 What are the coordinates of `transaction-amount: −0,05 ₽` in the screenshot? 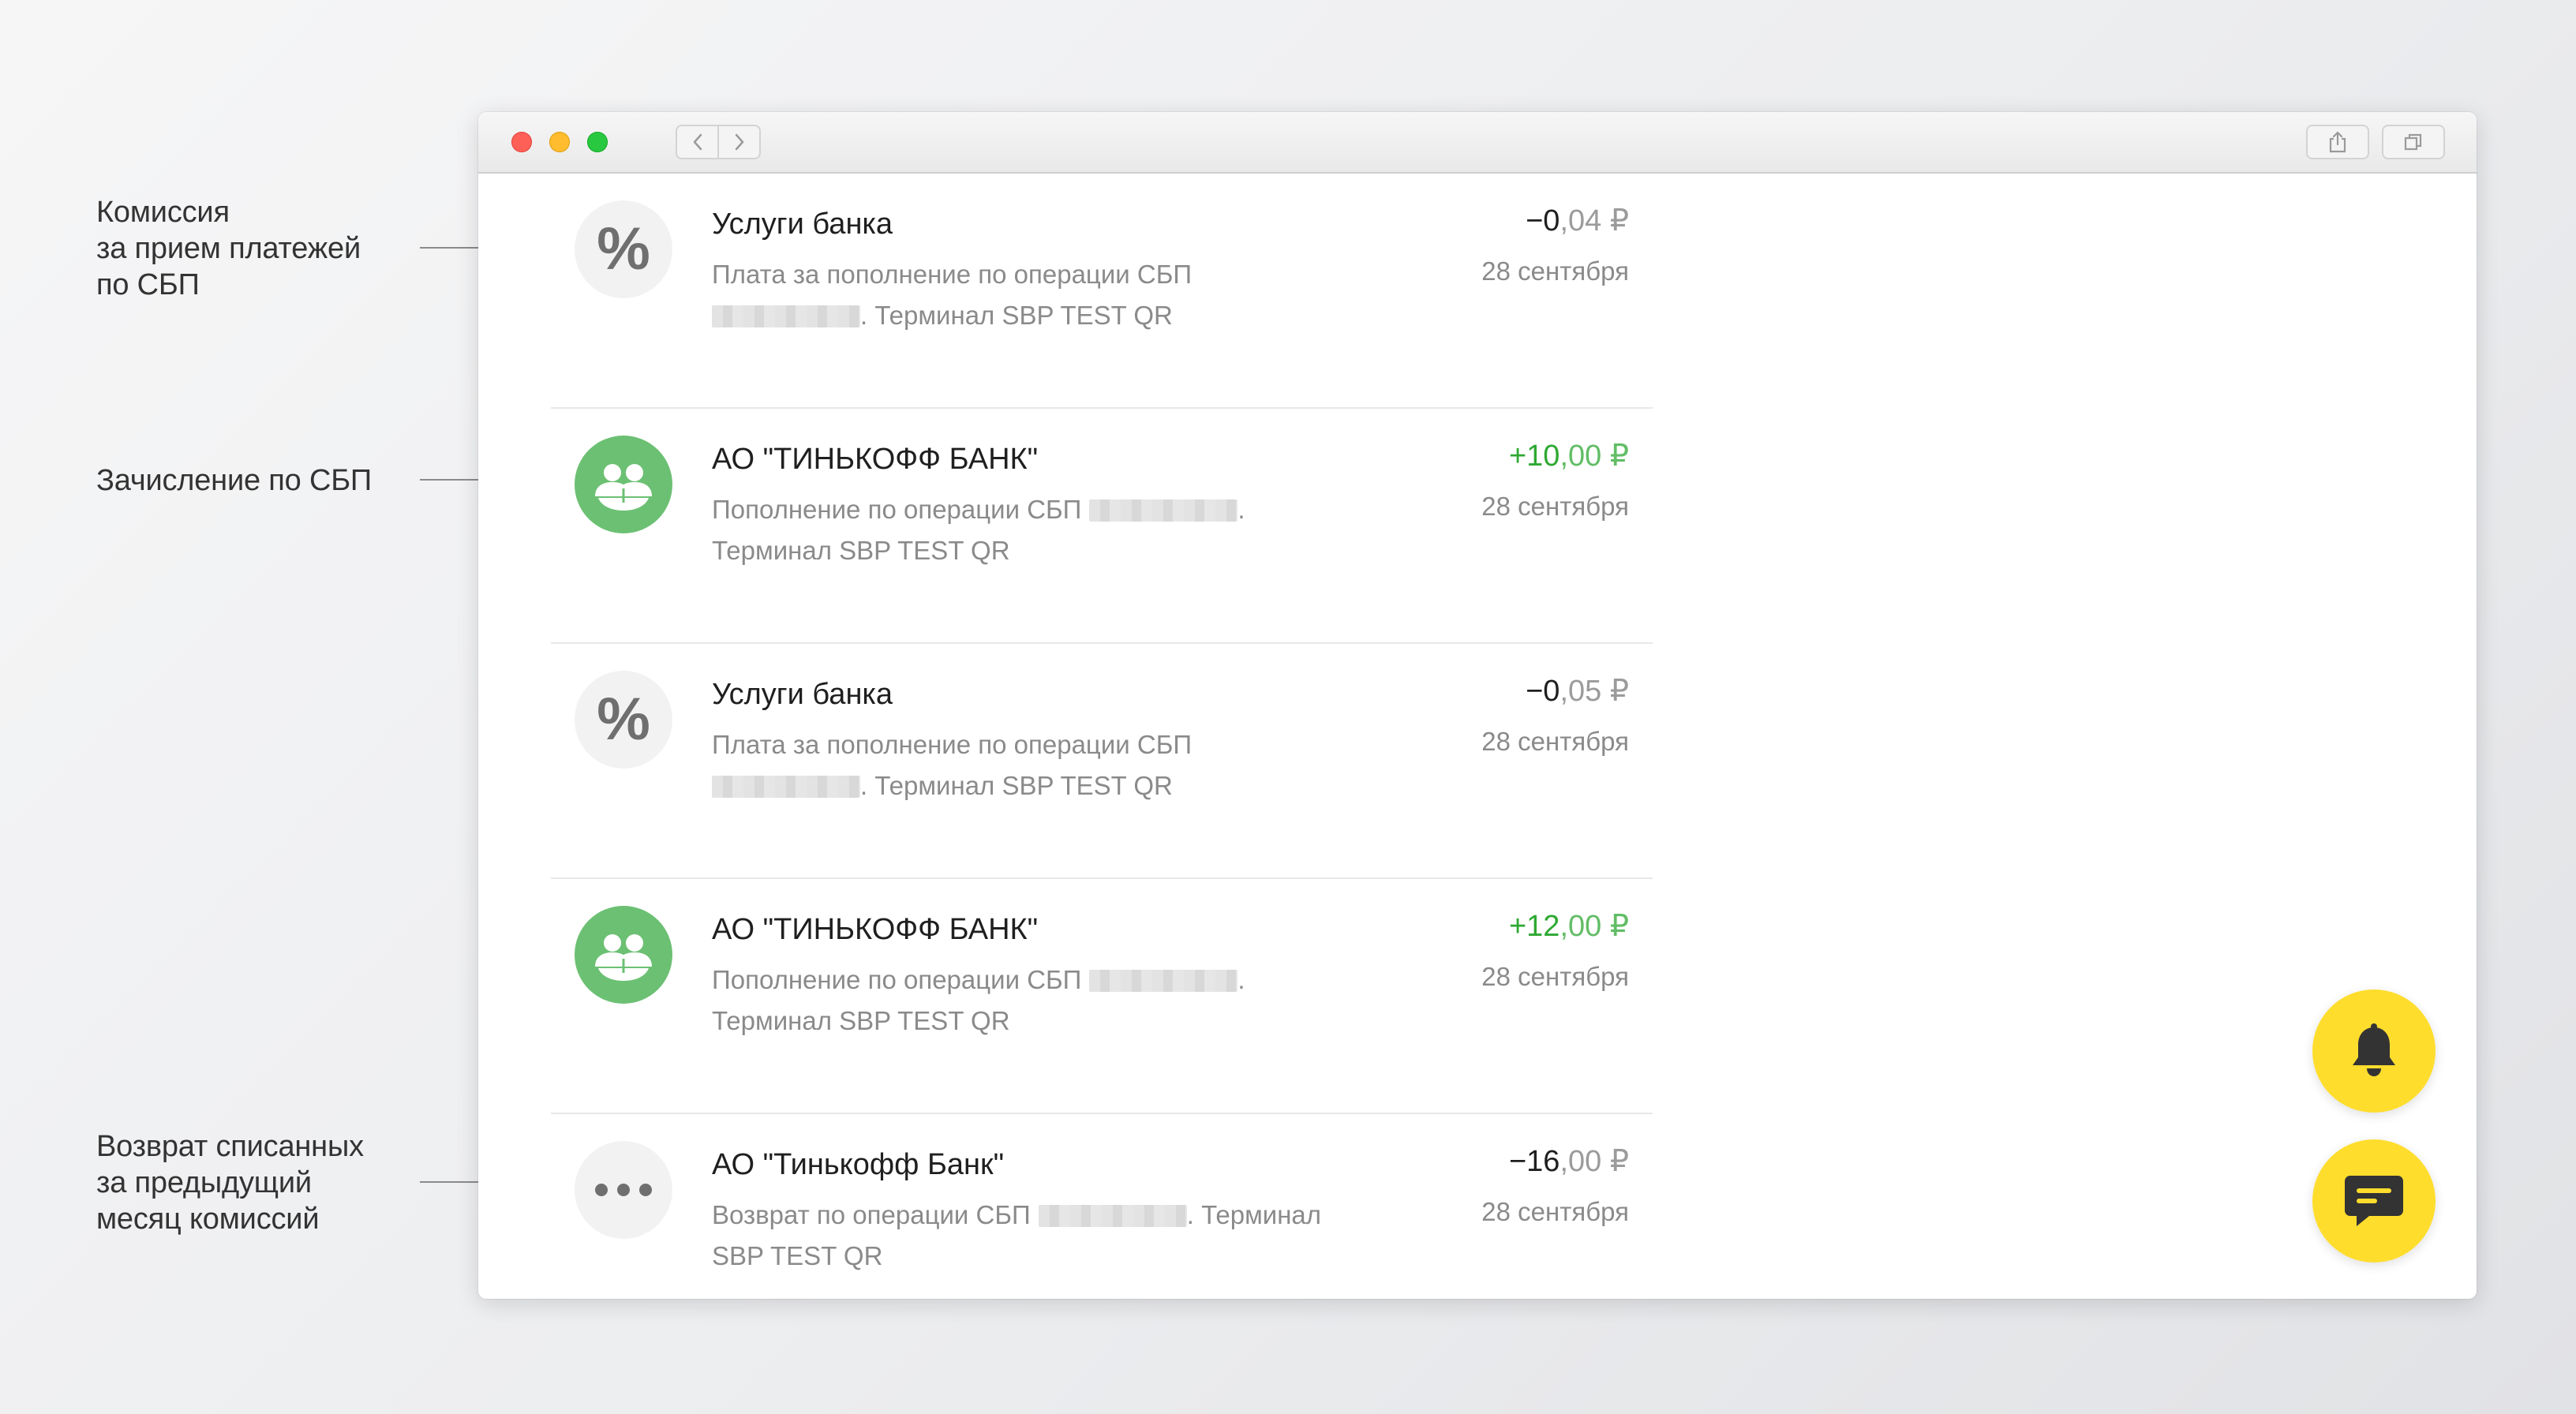 It's located at (1577, 691).